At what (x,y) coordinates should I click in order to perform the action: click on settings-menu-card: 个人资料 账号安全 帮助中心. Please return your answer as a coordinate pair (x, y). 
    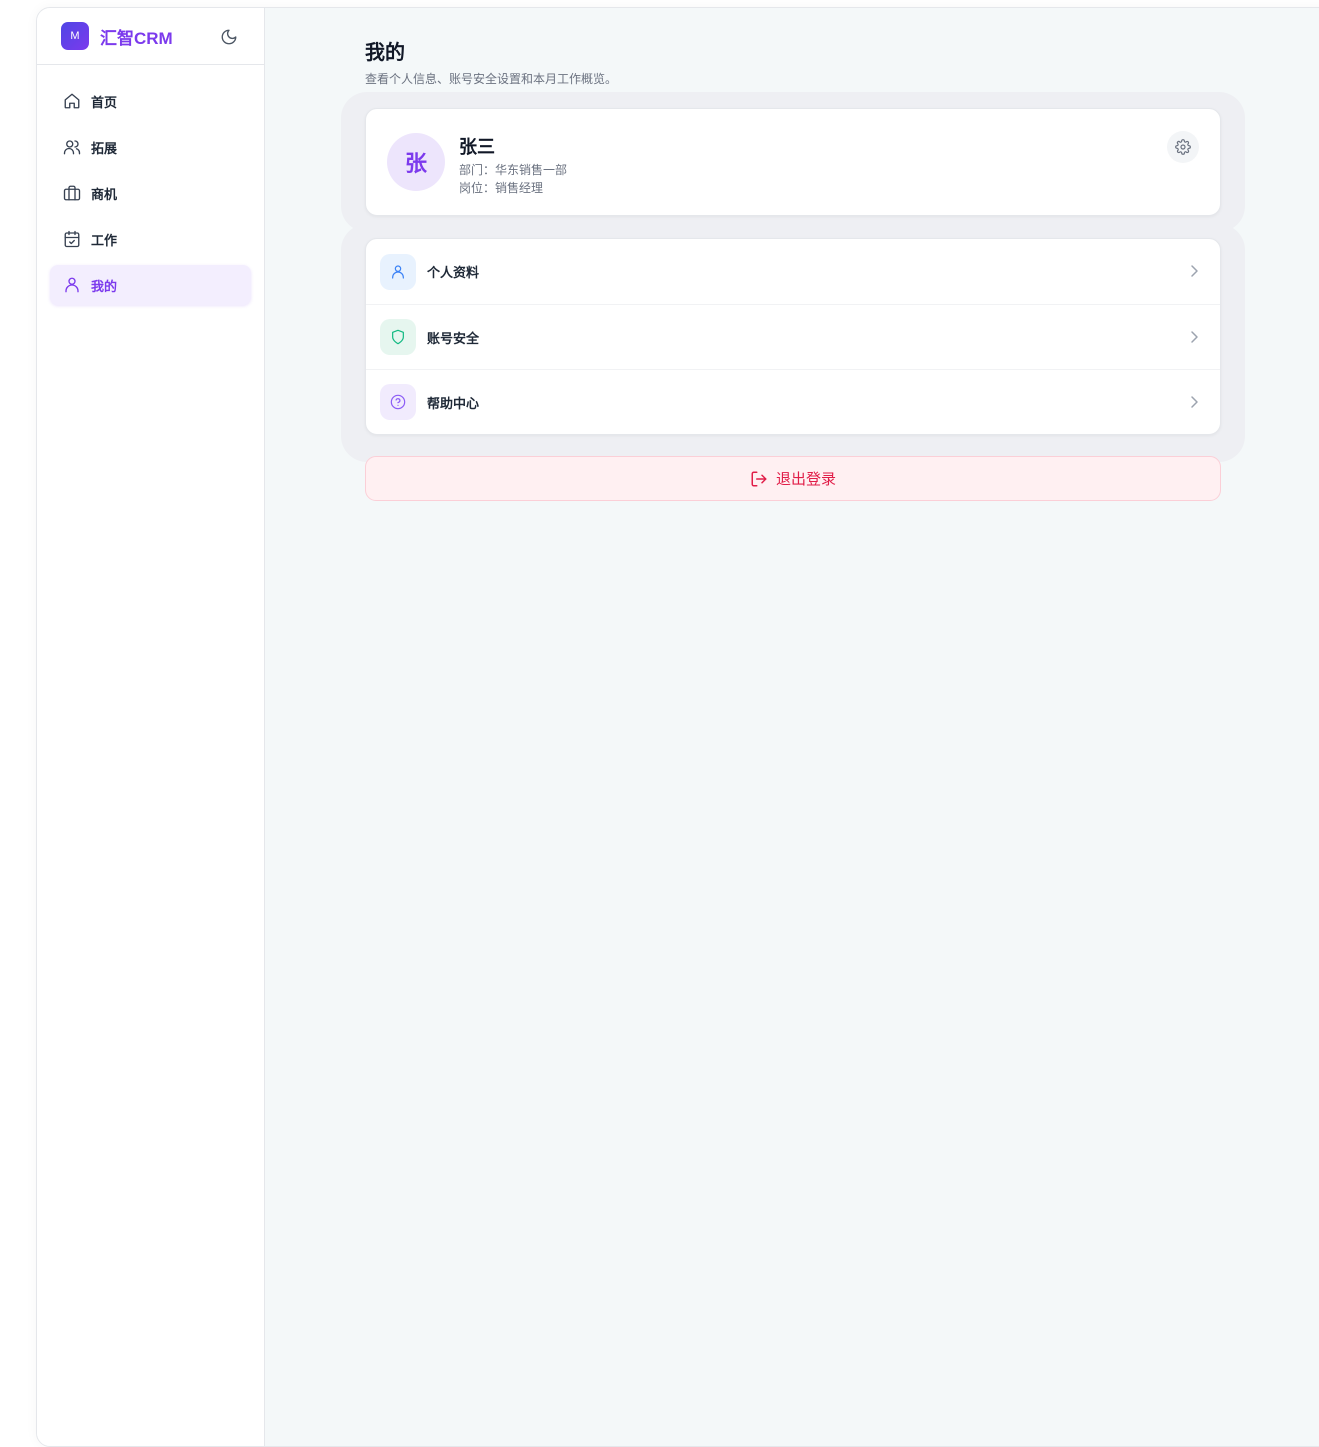
    Looking at the image, I should click on (793, 336).